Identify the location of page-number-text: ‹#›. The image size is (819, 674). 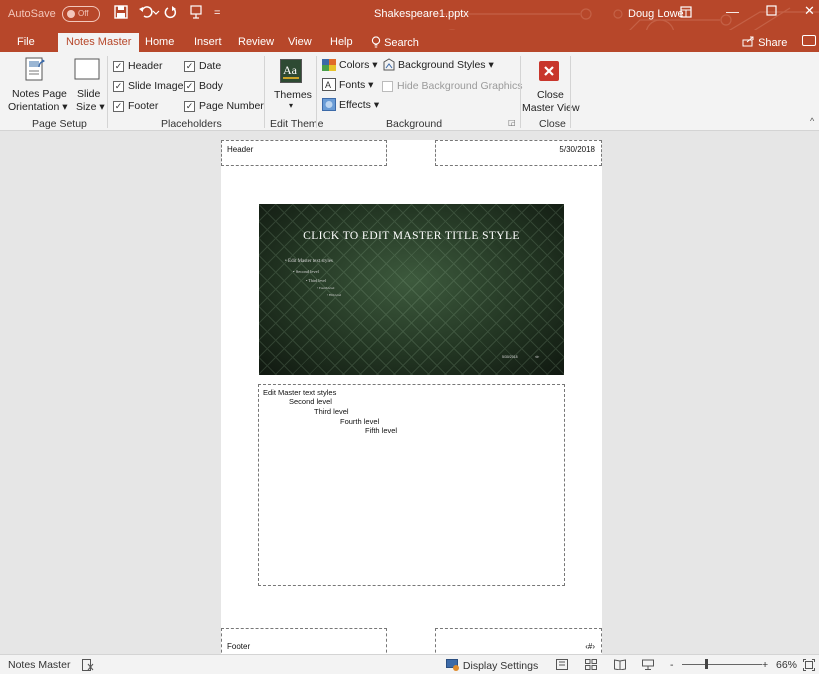
(590, 646).